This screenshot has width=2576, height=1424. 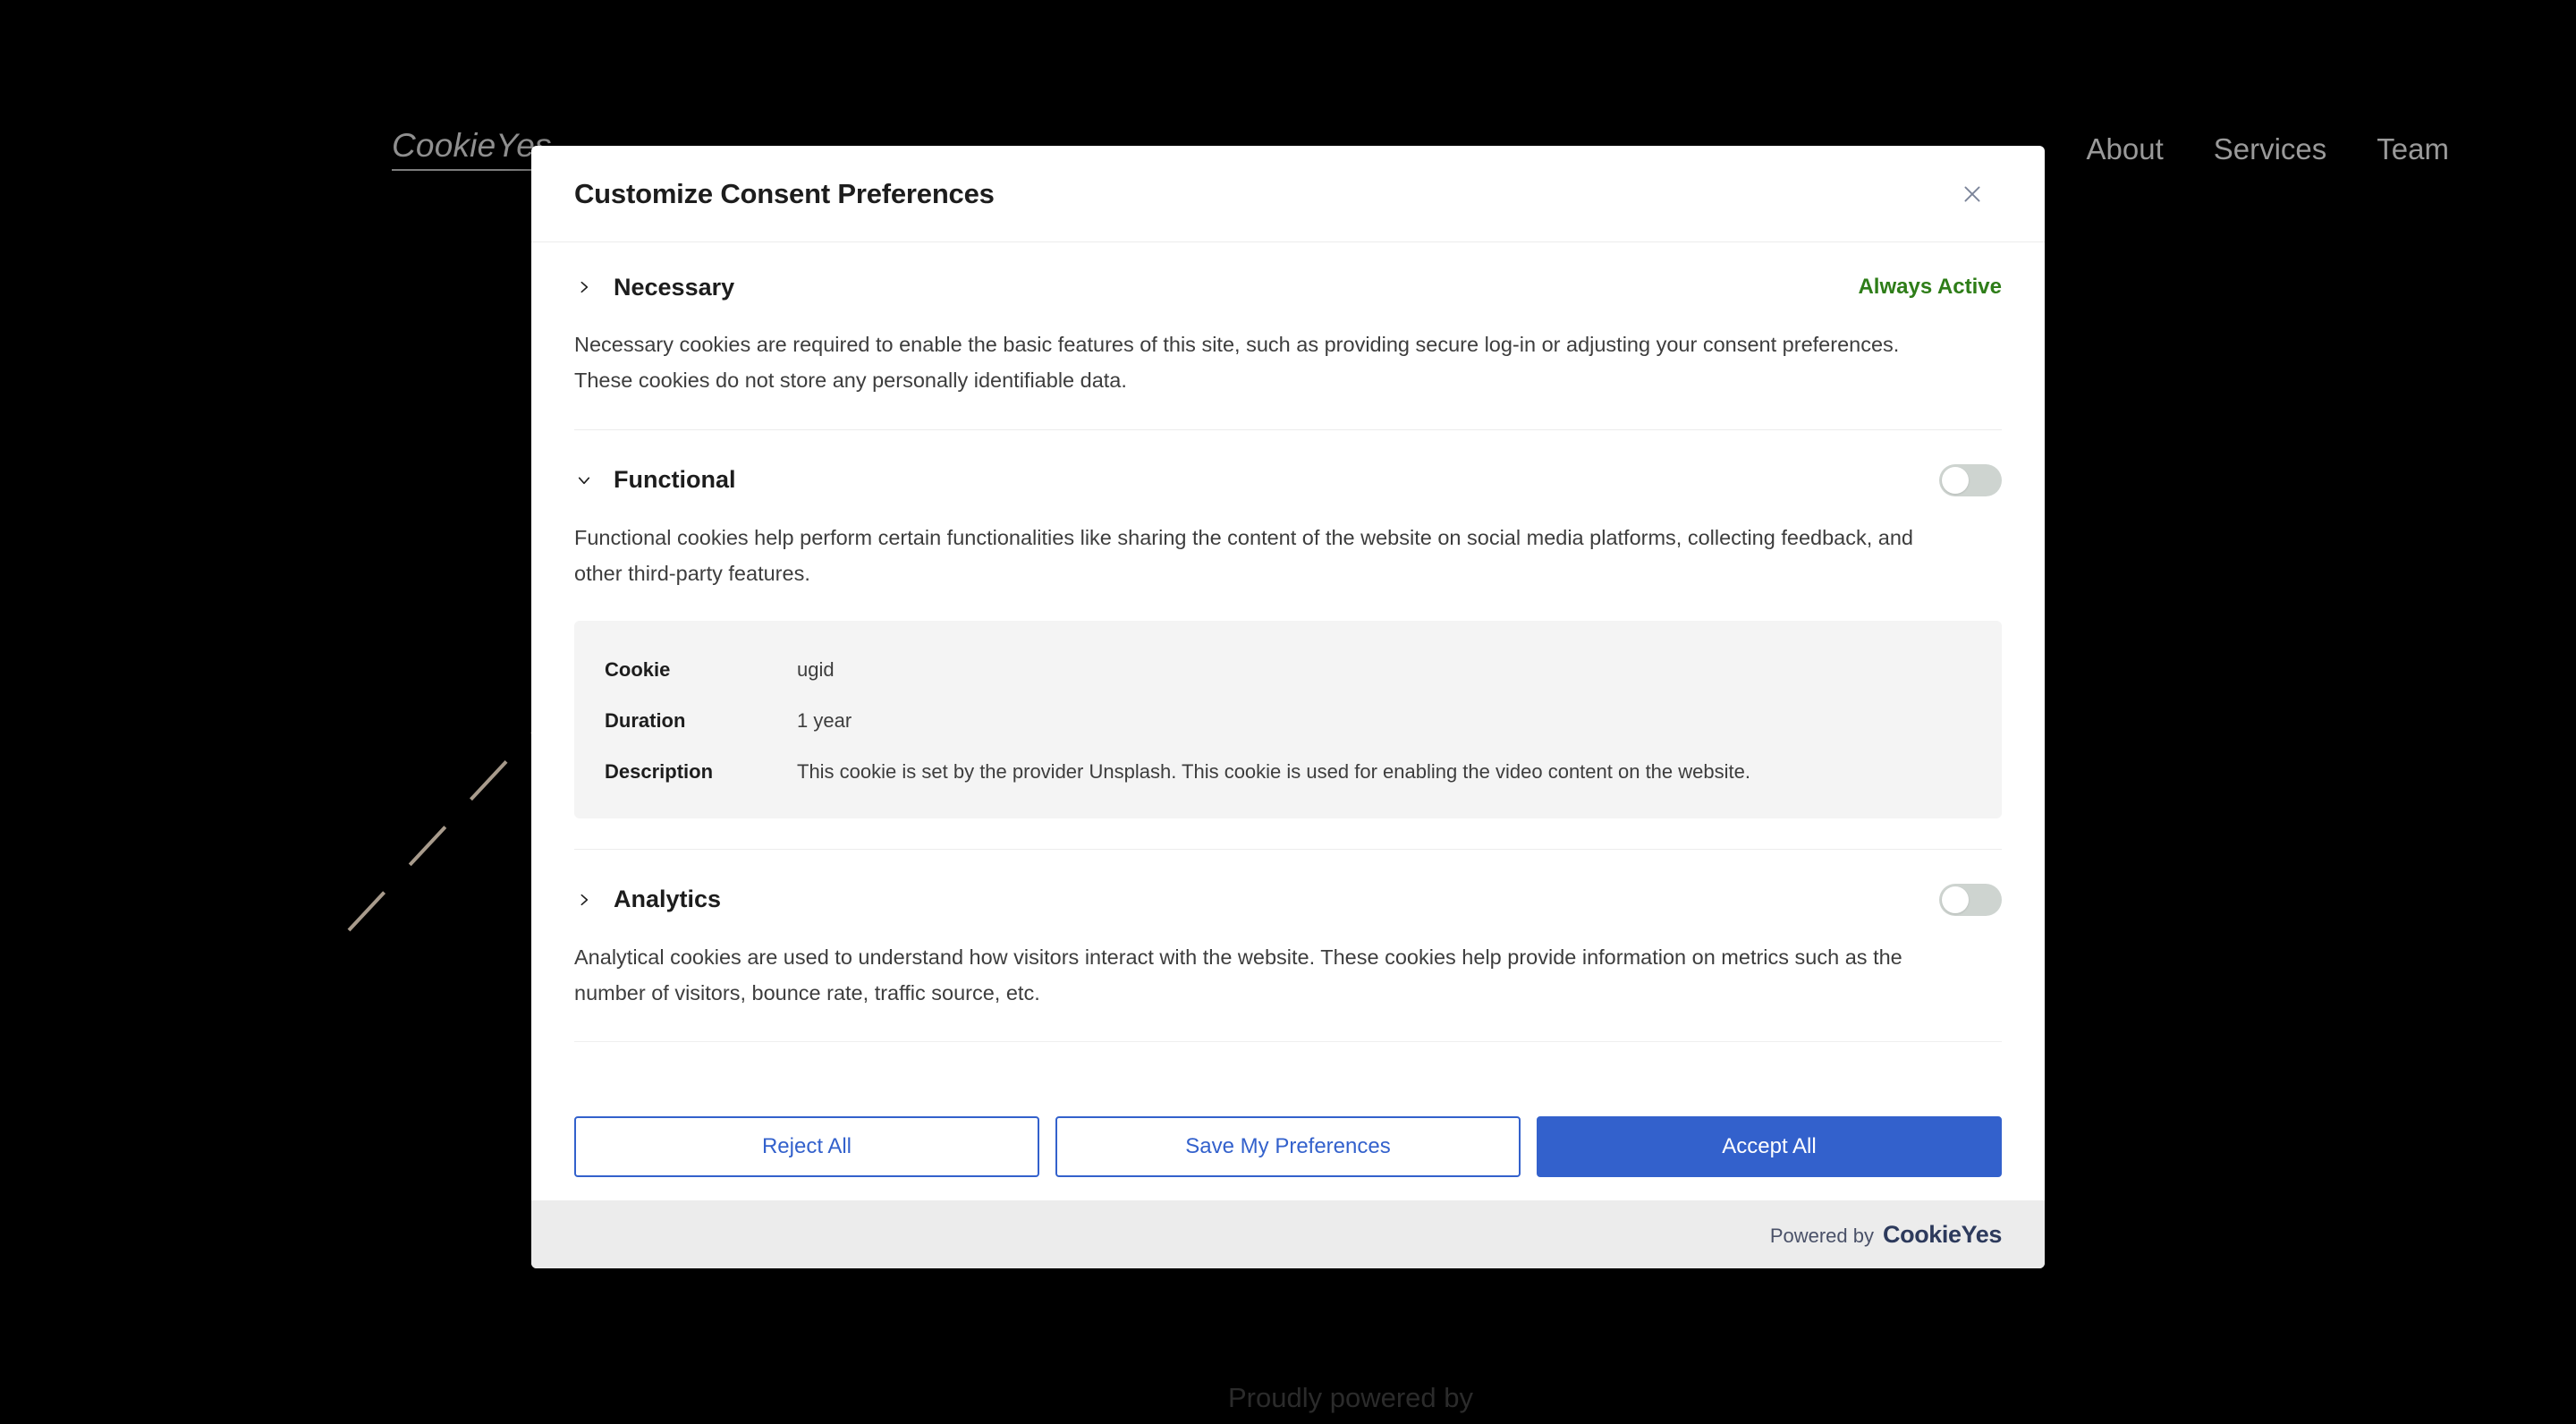 What do you see at coordinates (806, 1146) in the screenshot?
I see `reject-all-button: Reject All` at bounding box center [806, 1146].